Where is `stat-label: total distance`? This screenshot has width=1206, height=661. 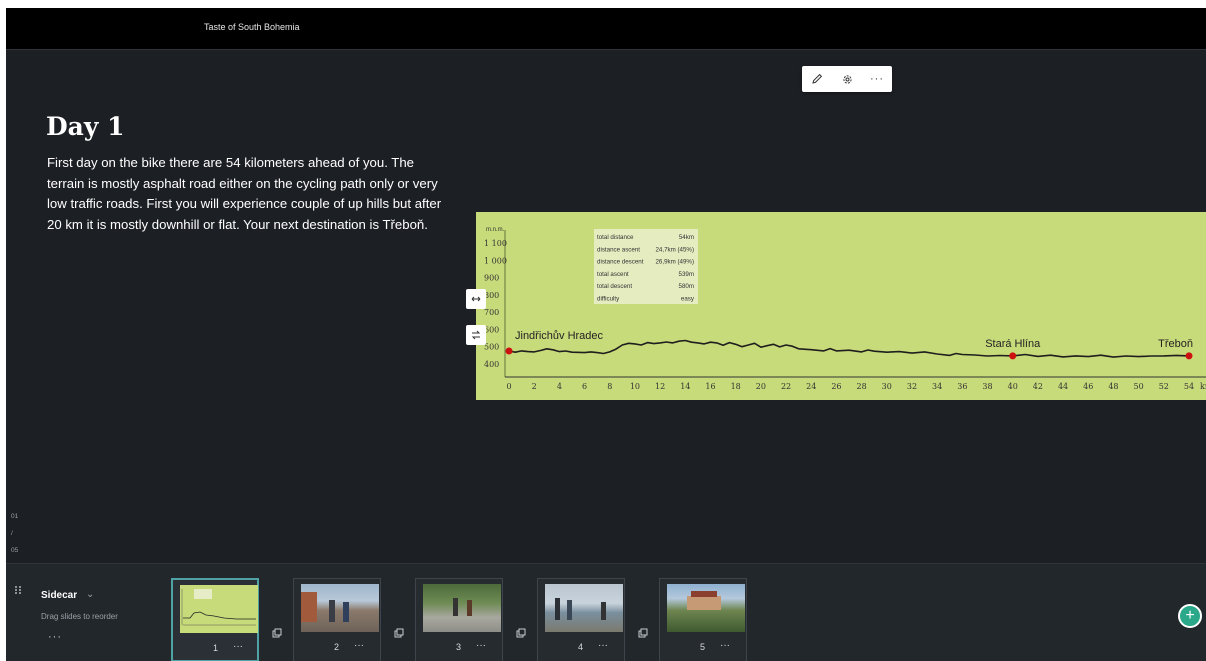 stat-label: total distance is located at coordinates (615, 237).